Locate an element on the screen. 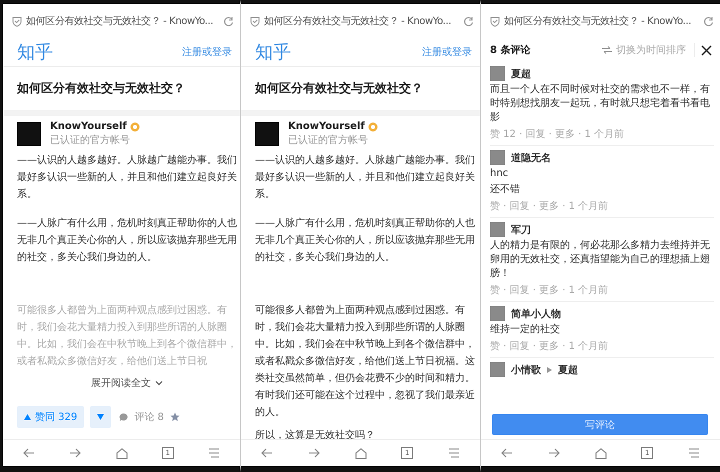 This screenshot has height=472, width=720. article-paragraph: 可能很多人都曾为上面两种观点感到过困惑。有时，我们会花大量精力投入到那些所谓的人脉圈中。比如，我们会在中秋节晚上到各个微信群中，或者私戳众多微信好友，给他们送上节日祝 is located at coordinates (127, 336).